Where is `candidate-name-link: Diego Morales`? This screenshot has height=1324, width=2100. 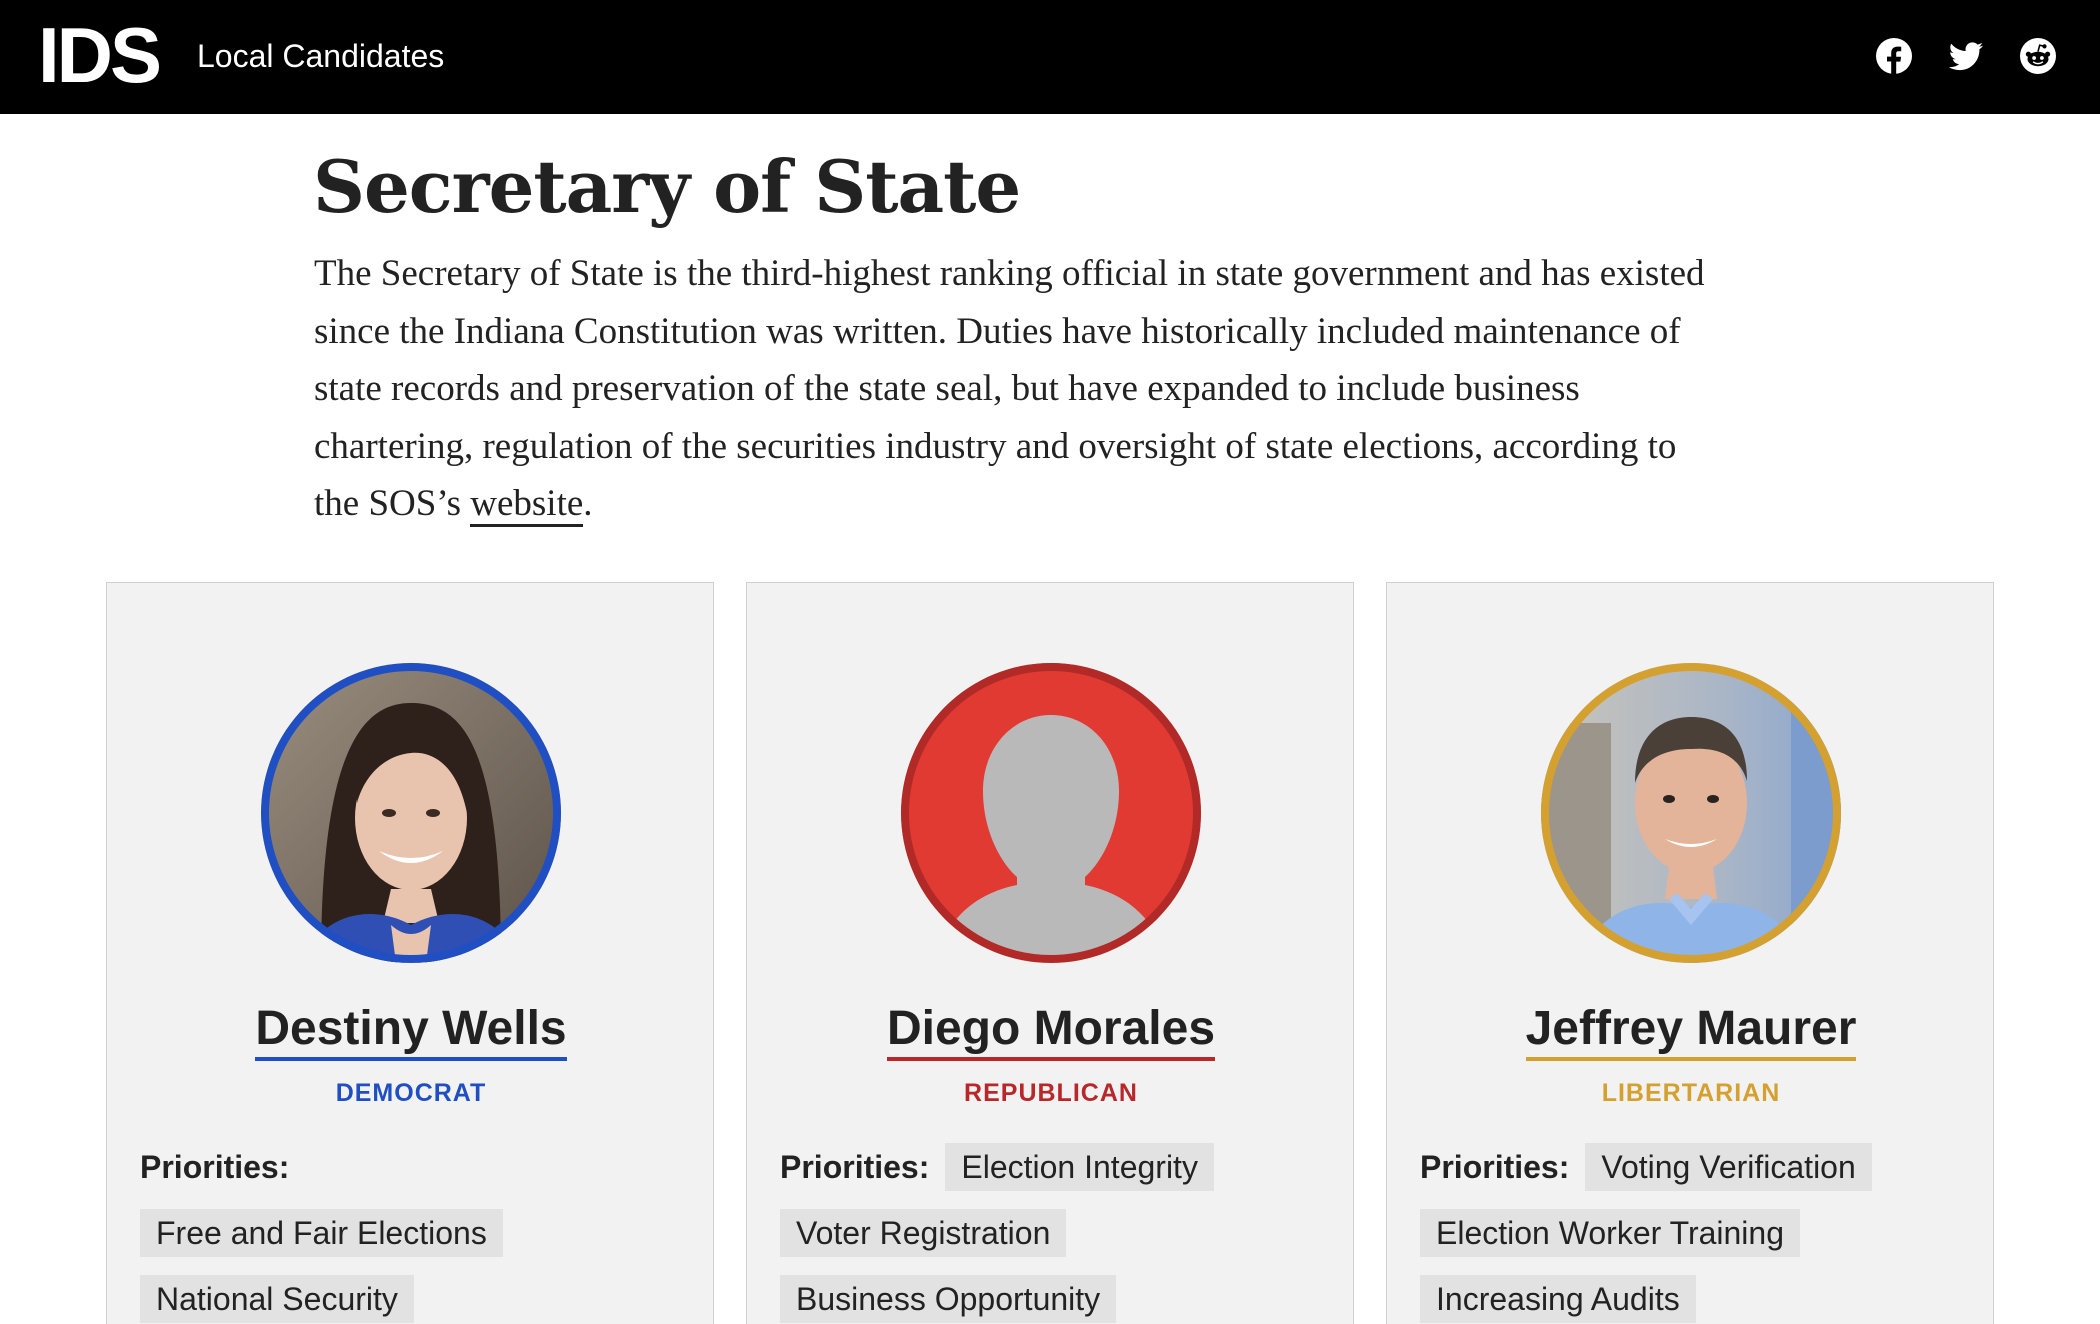 candidate-name-link: Diego Morales is located at coordinates (1051, 1031).